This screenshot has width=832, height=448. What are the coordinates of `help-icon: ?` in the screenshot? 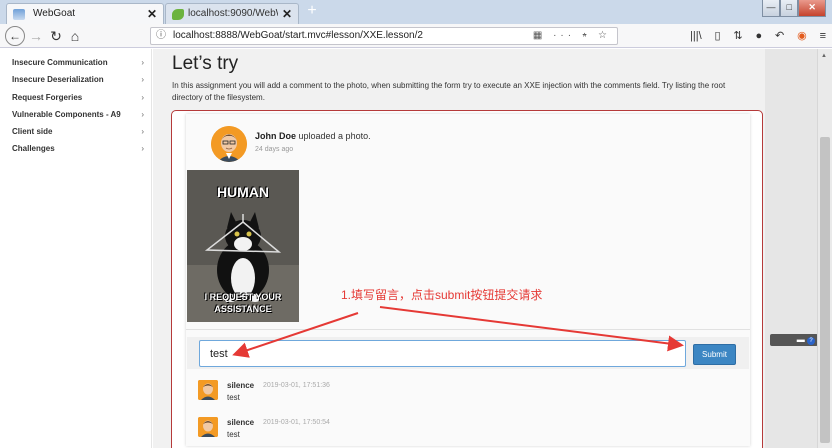 It's located at (811, 341).